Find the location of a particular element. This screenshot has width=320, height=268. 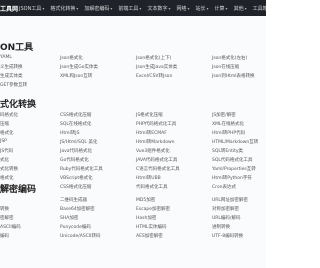

tool-link: YAML is located at coordinates (6, 57).